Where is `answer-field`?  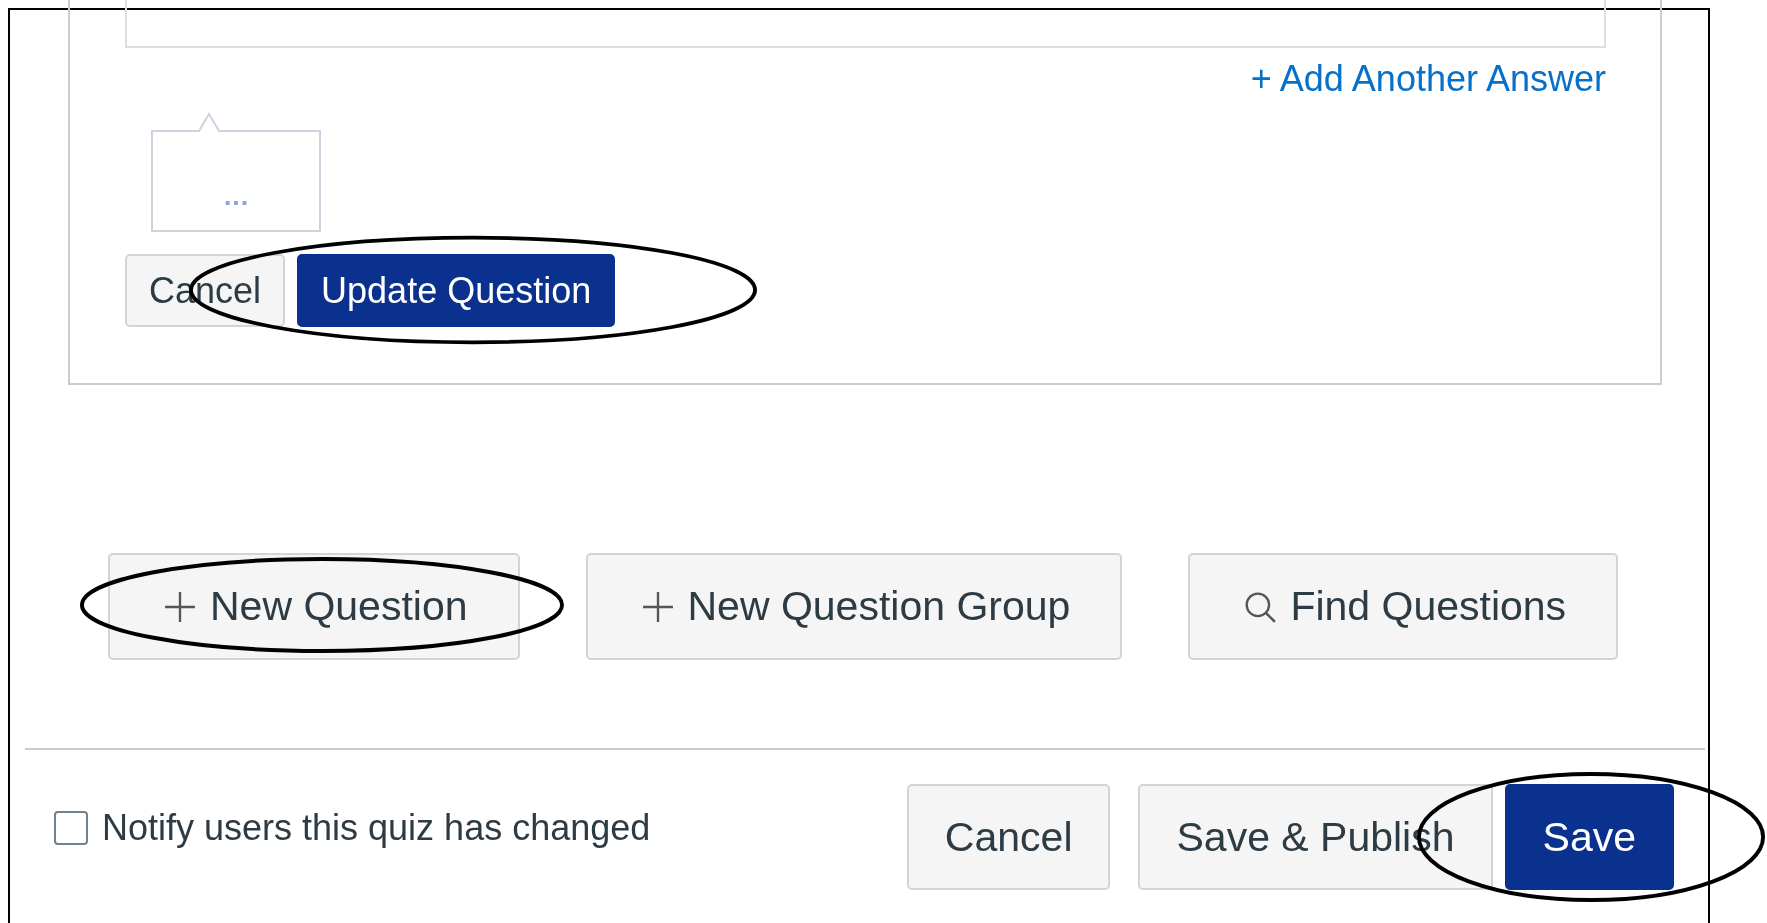
answer-field is located at coordinates (865, 24).